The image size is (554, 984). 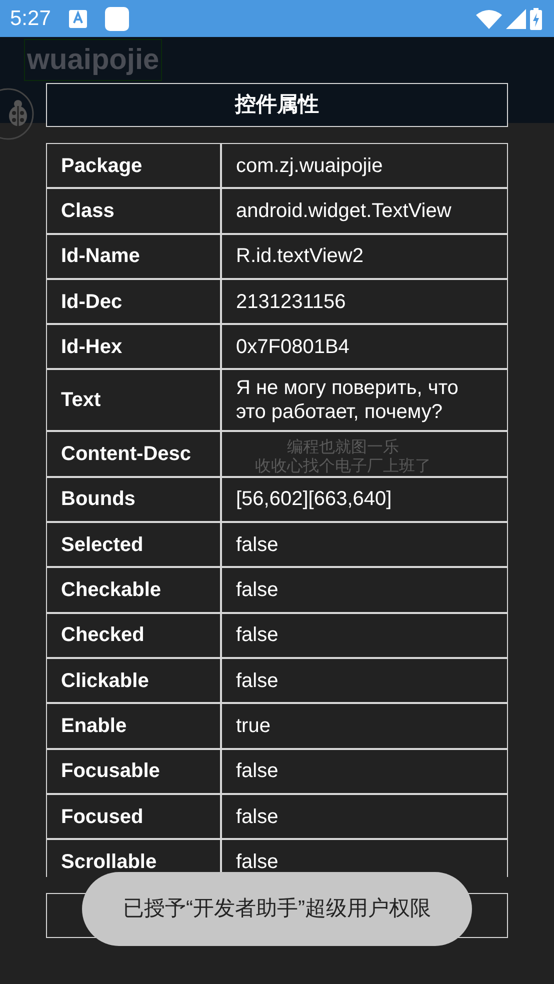 What do you see at coordinates (134, 166) in the screenshot?
I see `property-name: Package` at bounding box center [134, 166].